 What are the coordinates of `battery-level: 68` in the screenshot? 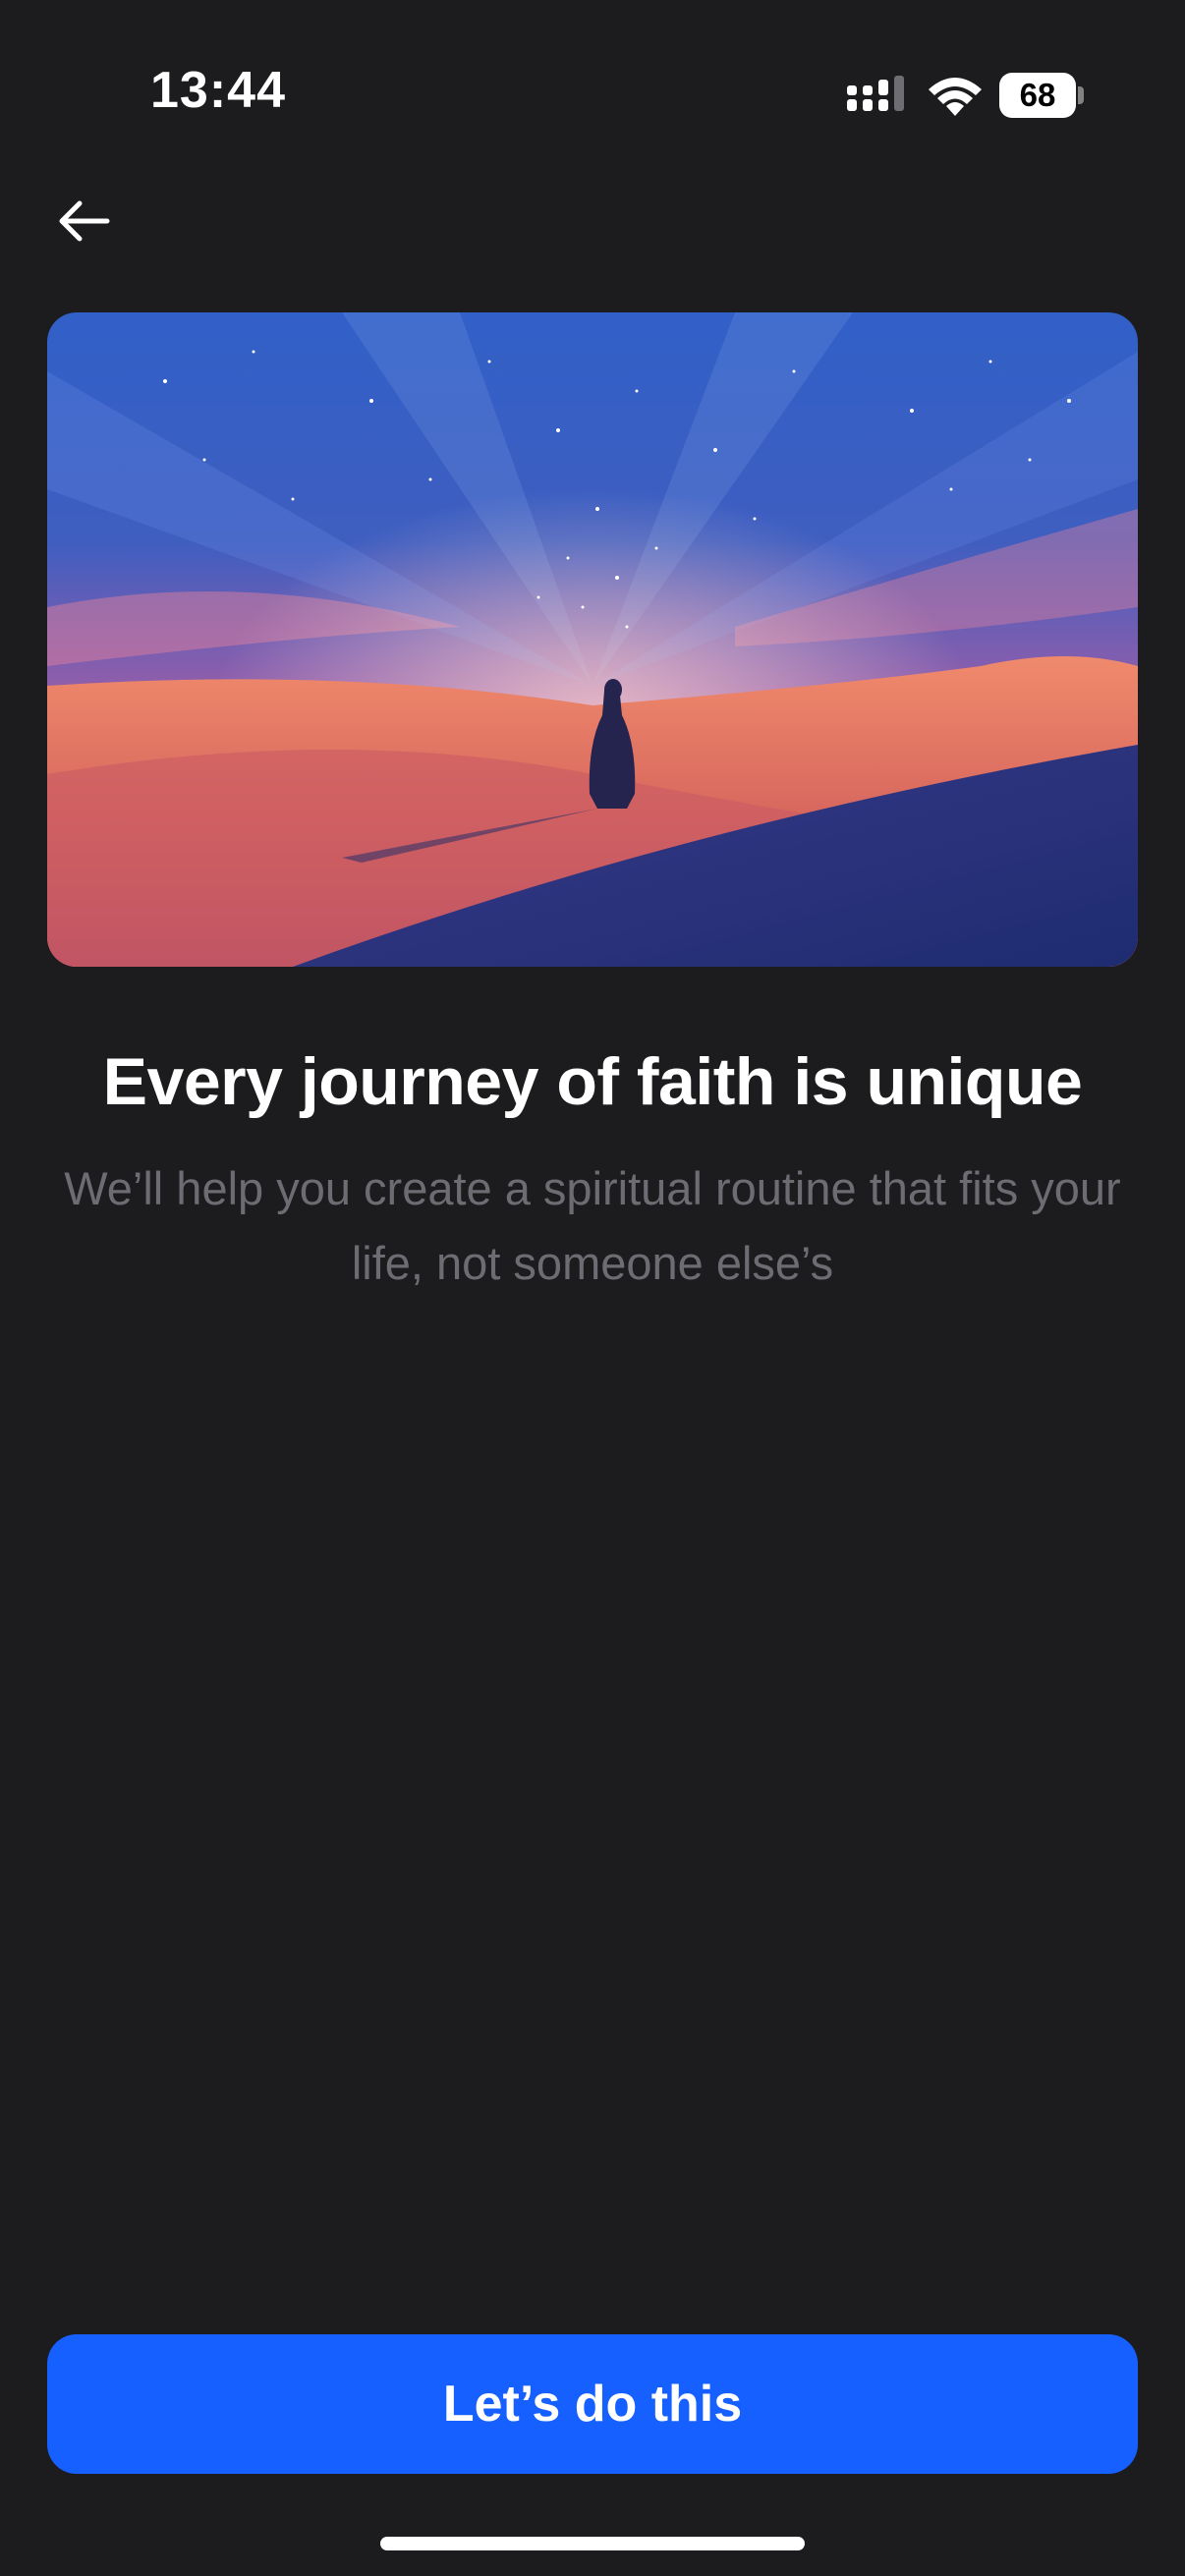 It's located at (1038, 95).